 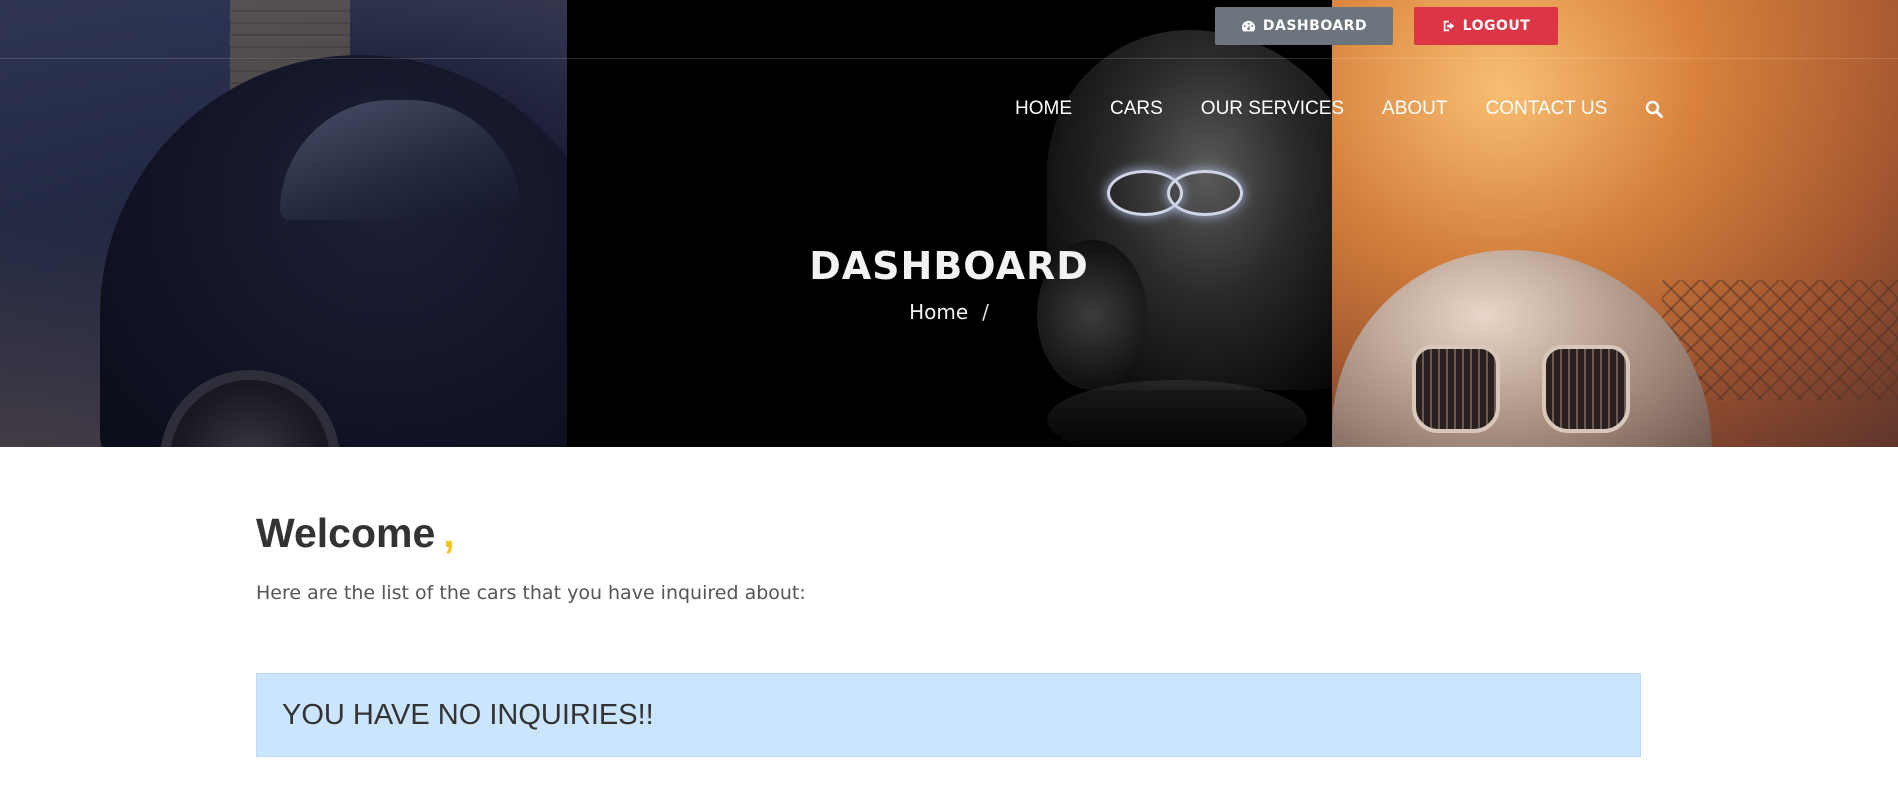 I want to click on logout-icon, so click(x=1449, y=26).